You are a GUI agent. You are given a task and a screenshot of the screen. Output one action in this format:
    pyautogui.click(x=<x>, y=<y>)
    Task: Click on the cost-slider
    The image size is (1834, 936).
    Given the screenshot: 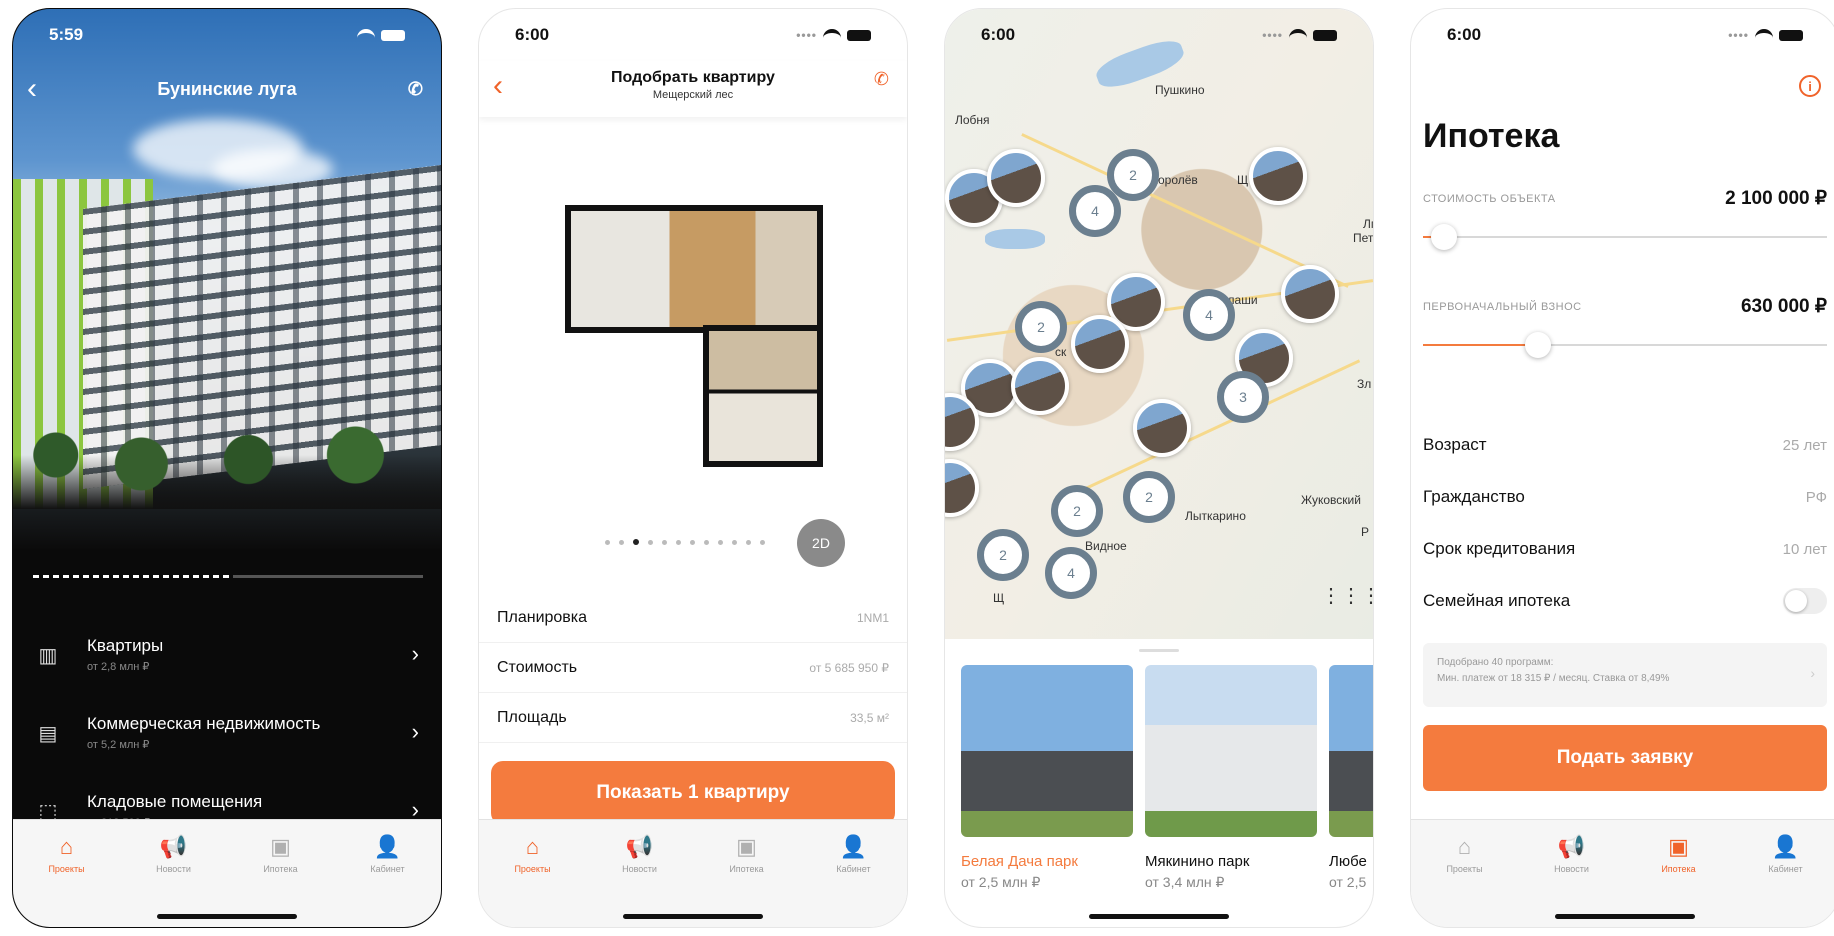 What is the action you would take?
    pyautogui.click(x=1625, y=237)
    